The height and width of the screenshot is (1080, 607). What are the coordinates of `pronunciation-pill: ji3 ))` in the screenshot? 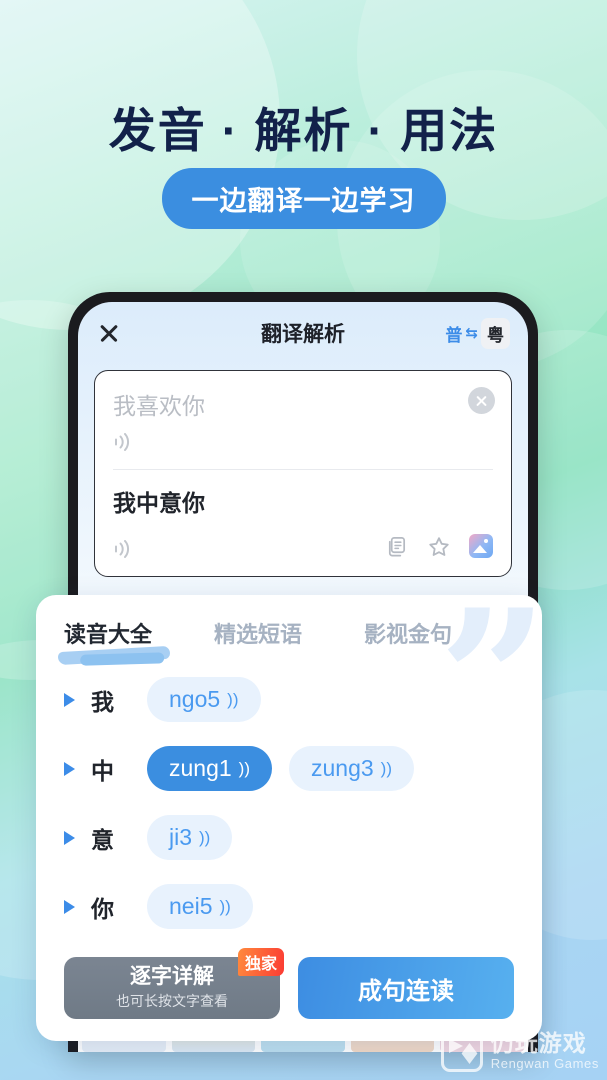 It's located at (190, 837).